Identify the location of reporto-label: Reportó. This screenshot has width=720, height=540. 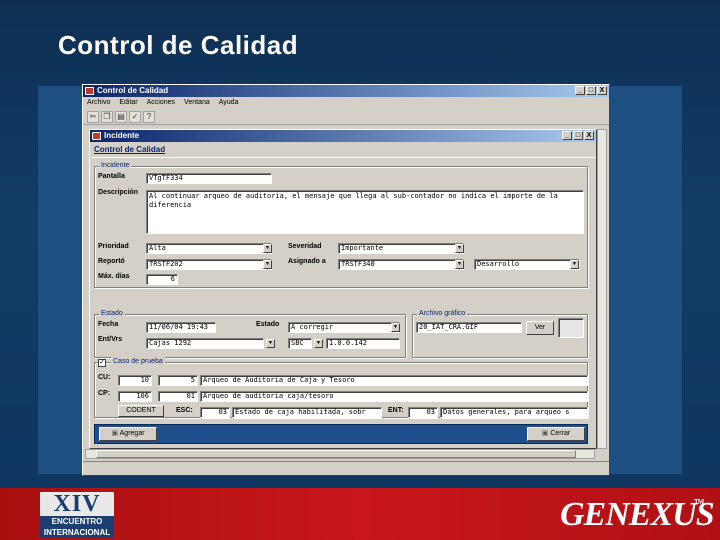
(111, 261).